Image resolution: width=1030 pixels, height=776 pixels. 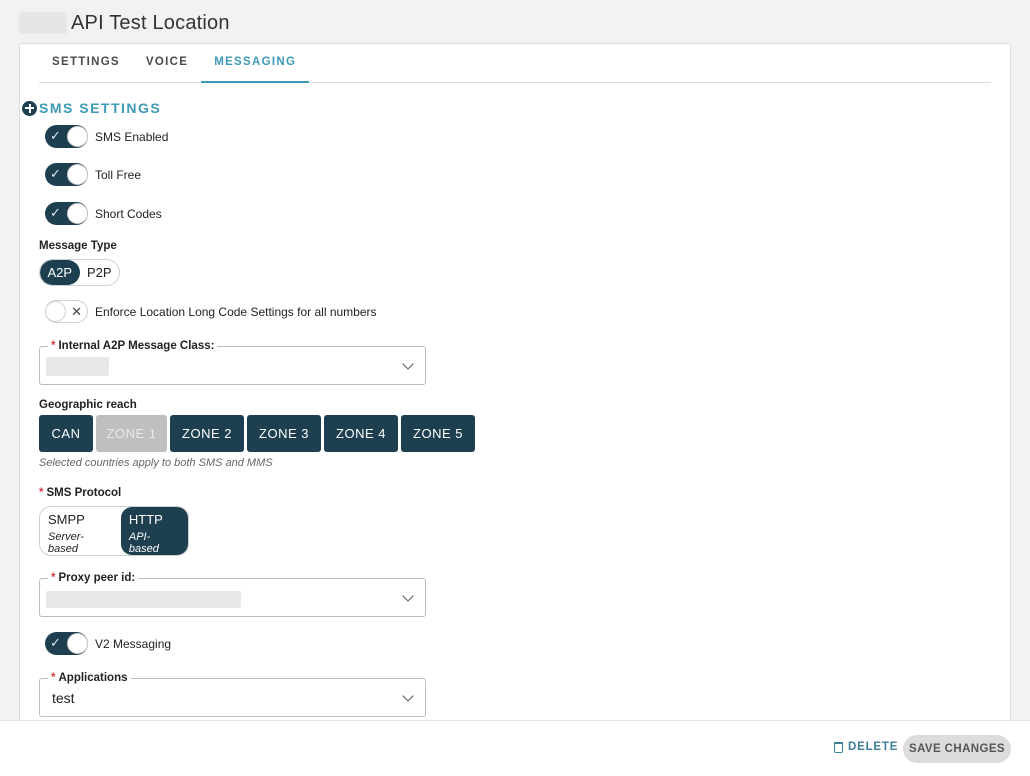 I want to click on v2-messaging-toggle: ✓, so click(x=66, y=643).